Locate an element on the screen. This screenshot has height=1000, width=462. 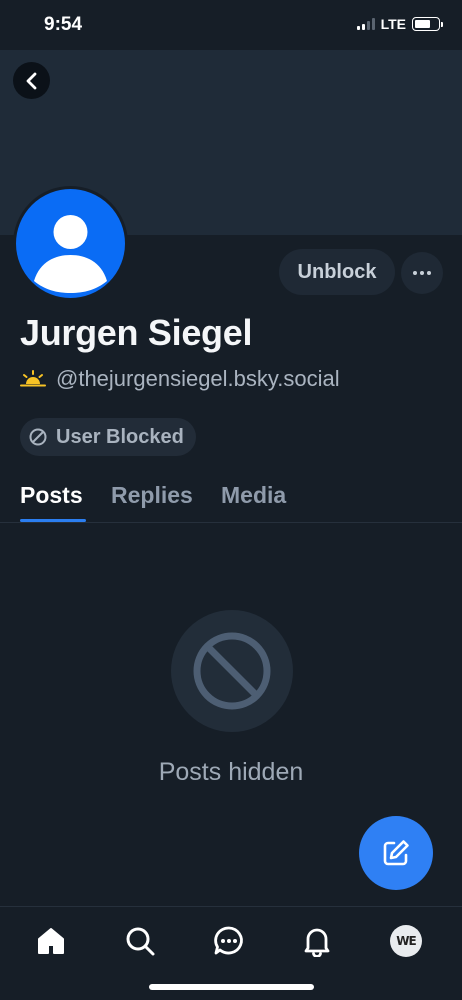
tab-replies: Replies is located at coordinates (152, 495).